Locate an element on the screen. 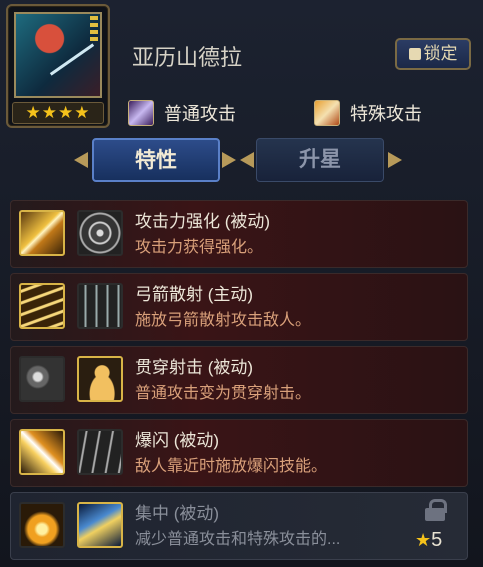 This screenshot has width=483, height=567. normal-attack-label: 普通攻击 is located at coordinates (200, 114).